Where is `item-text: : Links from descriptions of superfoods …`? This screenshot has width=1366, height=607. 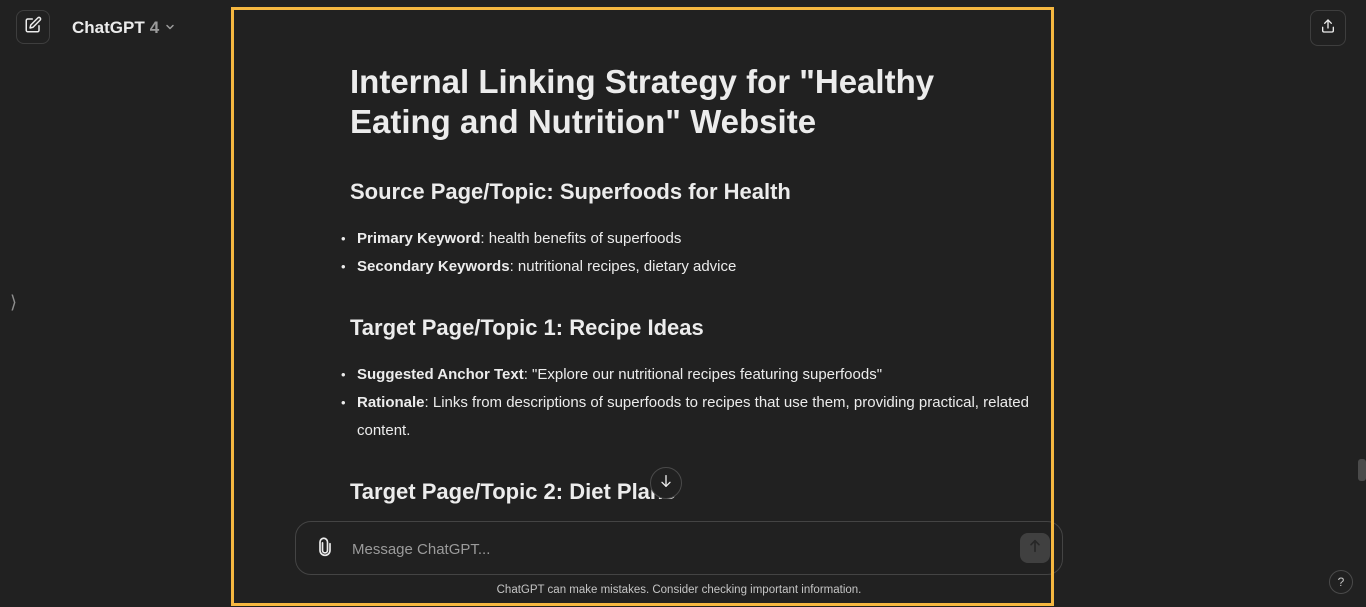
item-text: : Links from descriptions of superfoods … is located at coordinates (693, 416).